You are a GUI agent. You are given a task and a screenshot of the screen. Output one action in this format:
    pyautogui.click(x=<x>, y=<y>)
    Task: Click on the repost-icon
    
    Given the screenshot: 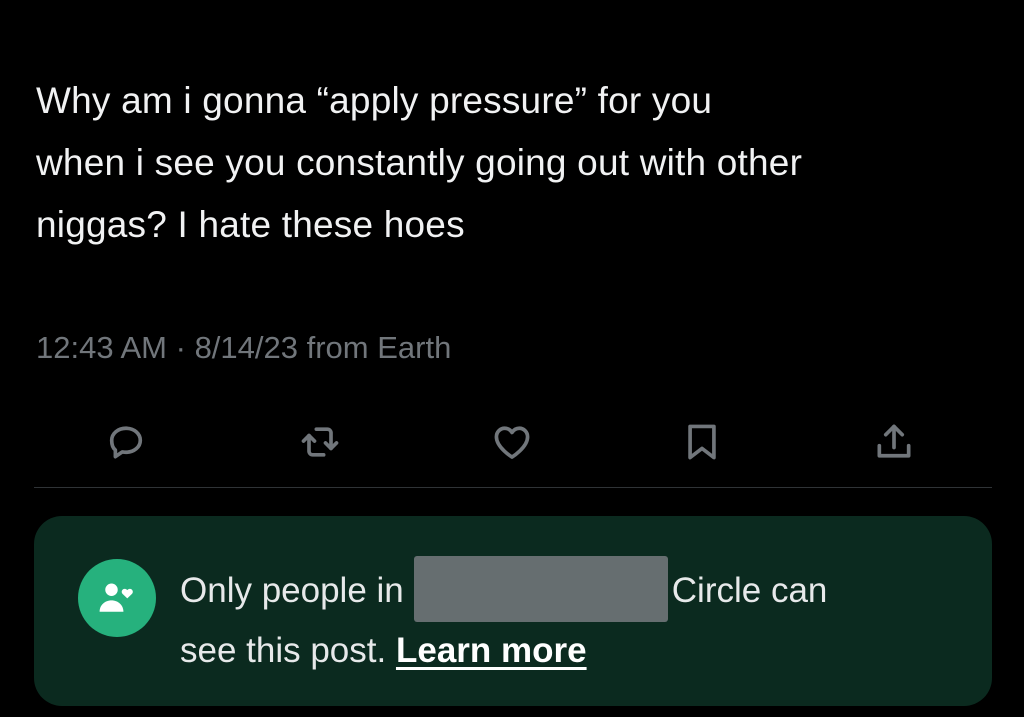 What is the action you would take?
    pyautogui.click(x=320, y=442)
    